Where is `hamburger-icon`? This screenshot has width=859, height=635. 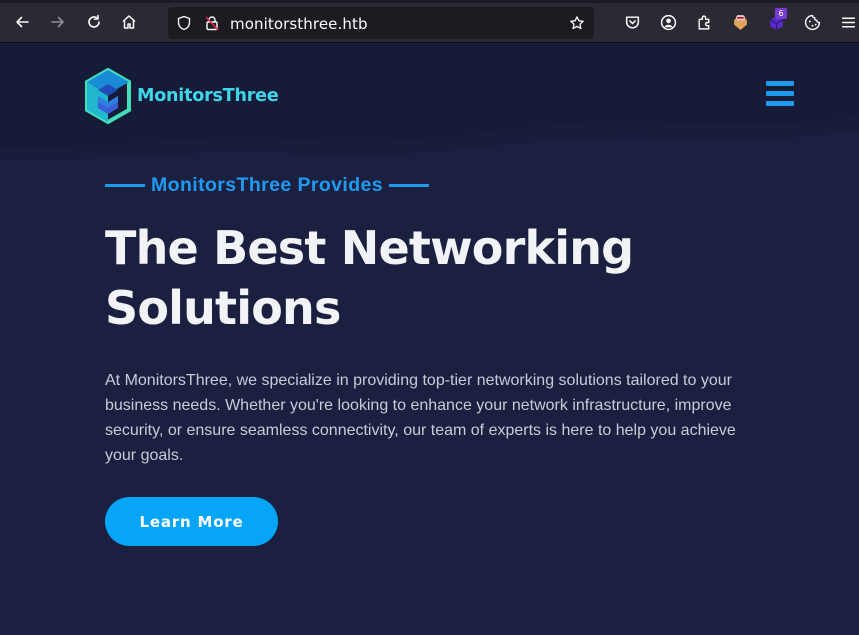
hamburger-icon is located at coordinates (848, 22).